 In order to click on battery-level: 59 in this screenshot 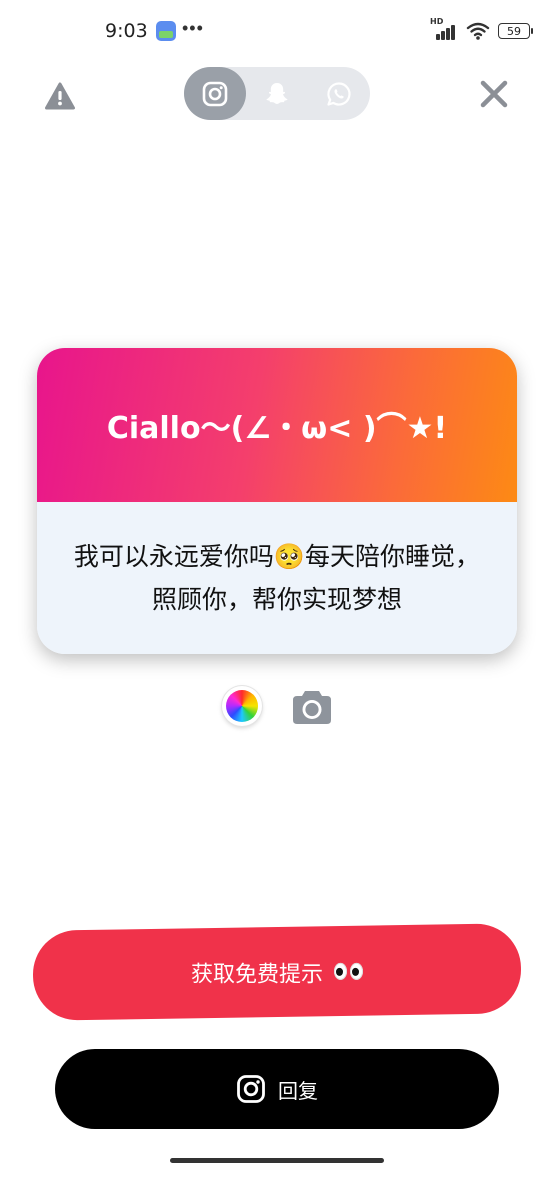, I will do `click(514, 31)`.